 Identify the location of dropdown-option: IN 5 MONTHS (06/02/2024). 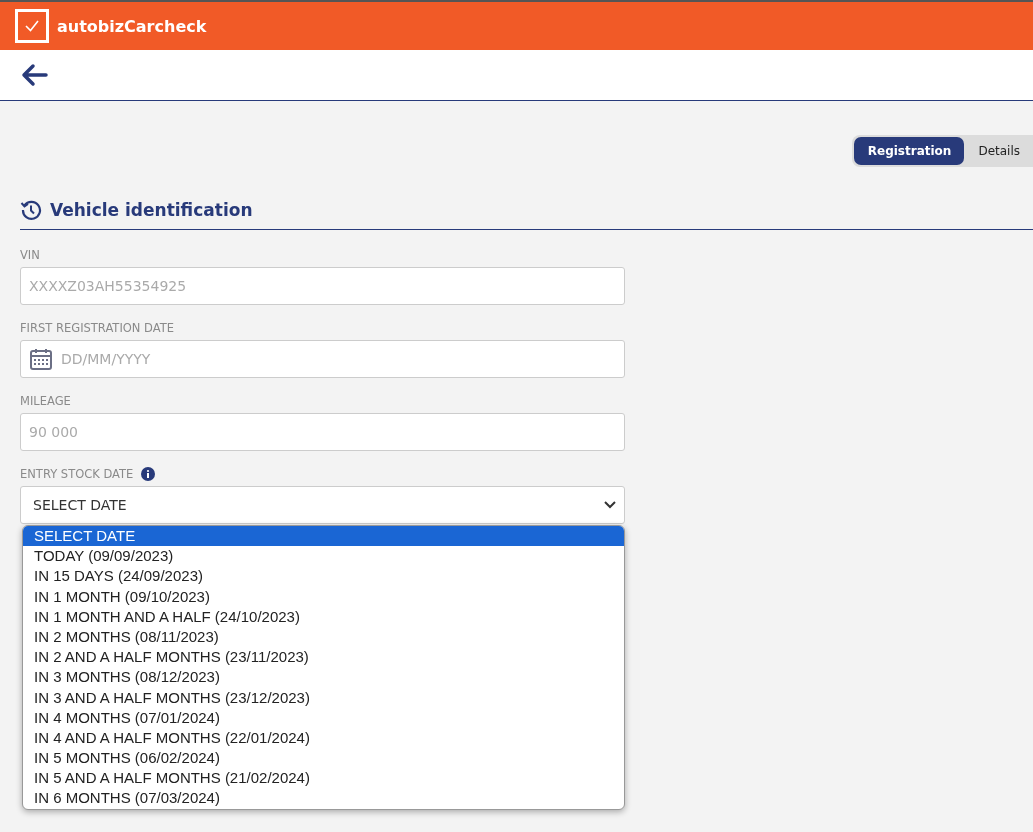
(323, 758).